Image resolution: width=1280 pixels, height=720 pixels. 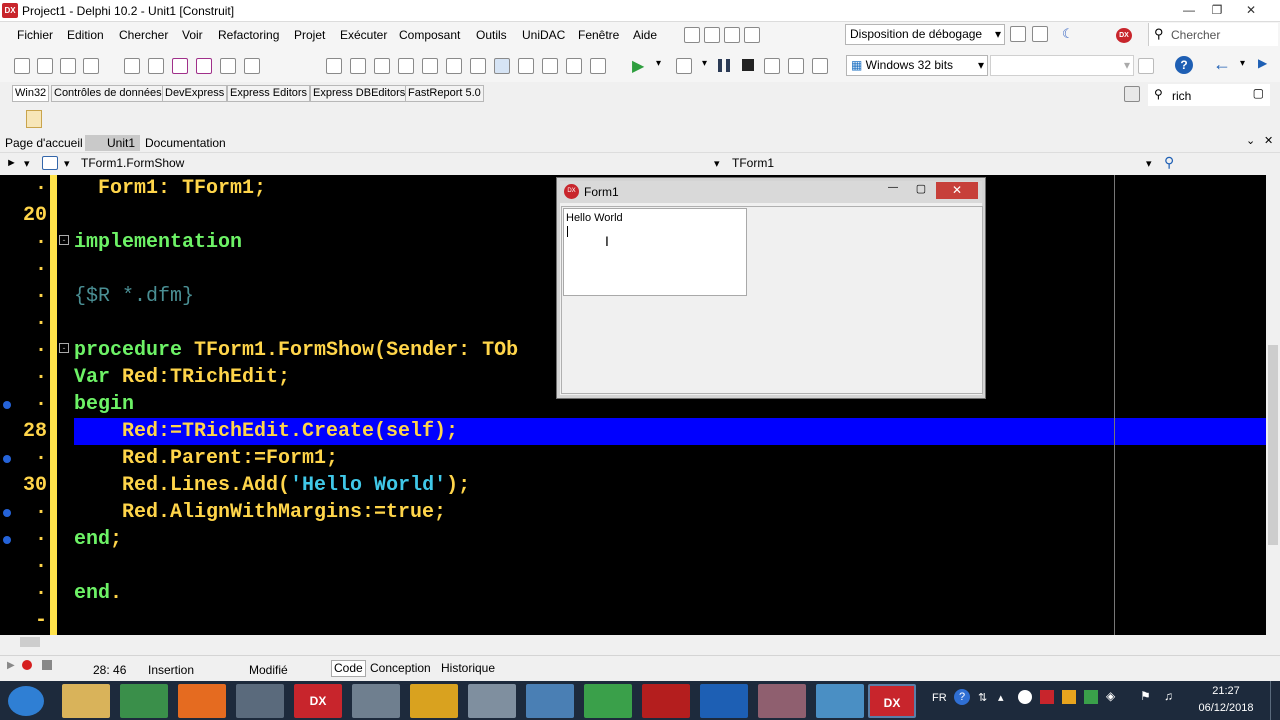 I want to click on tab-welcome-page: Page d'accueil, so click(x=44, y=143).